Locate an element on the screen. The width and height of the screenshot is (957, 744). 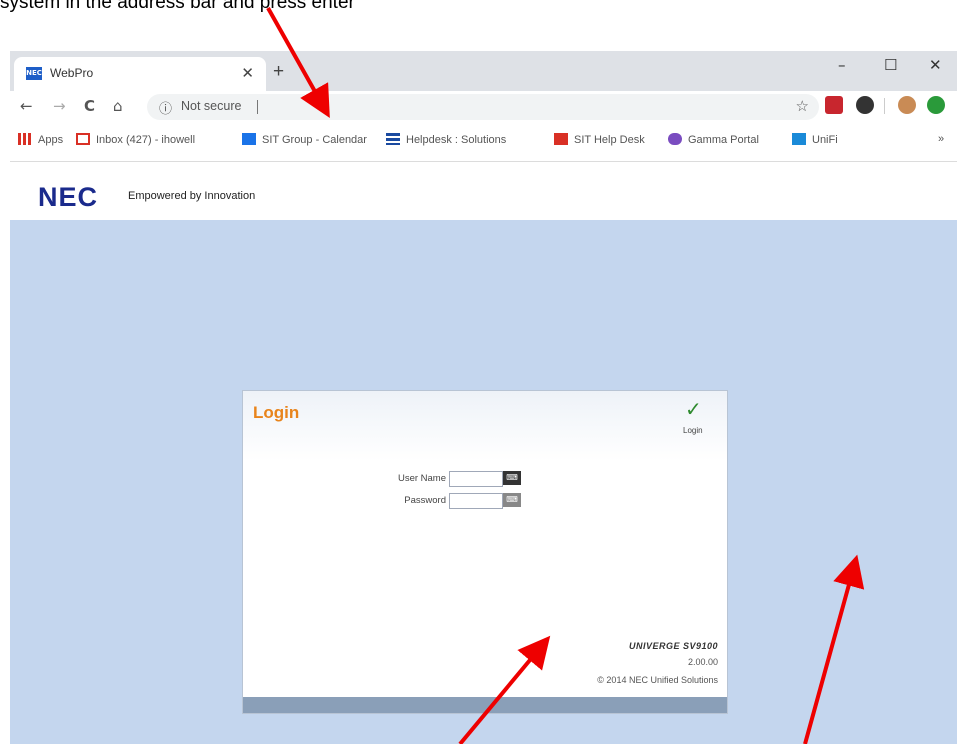
nec-logo: NEC is located at coordinates (68, 197).